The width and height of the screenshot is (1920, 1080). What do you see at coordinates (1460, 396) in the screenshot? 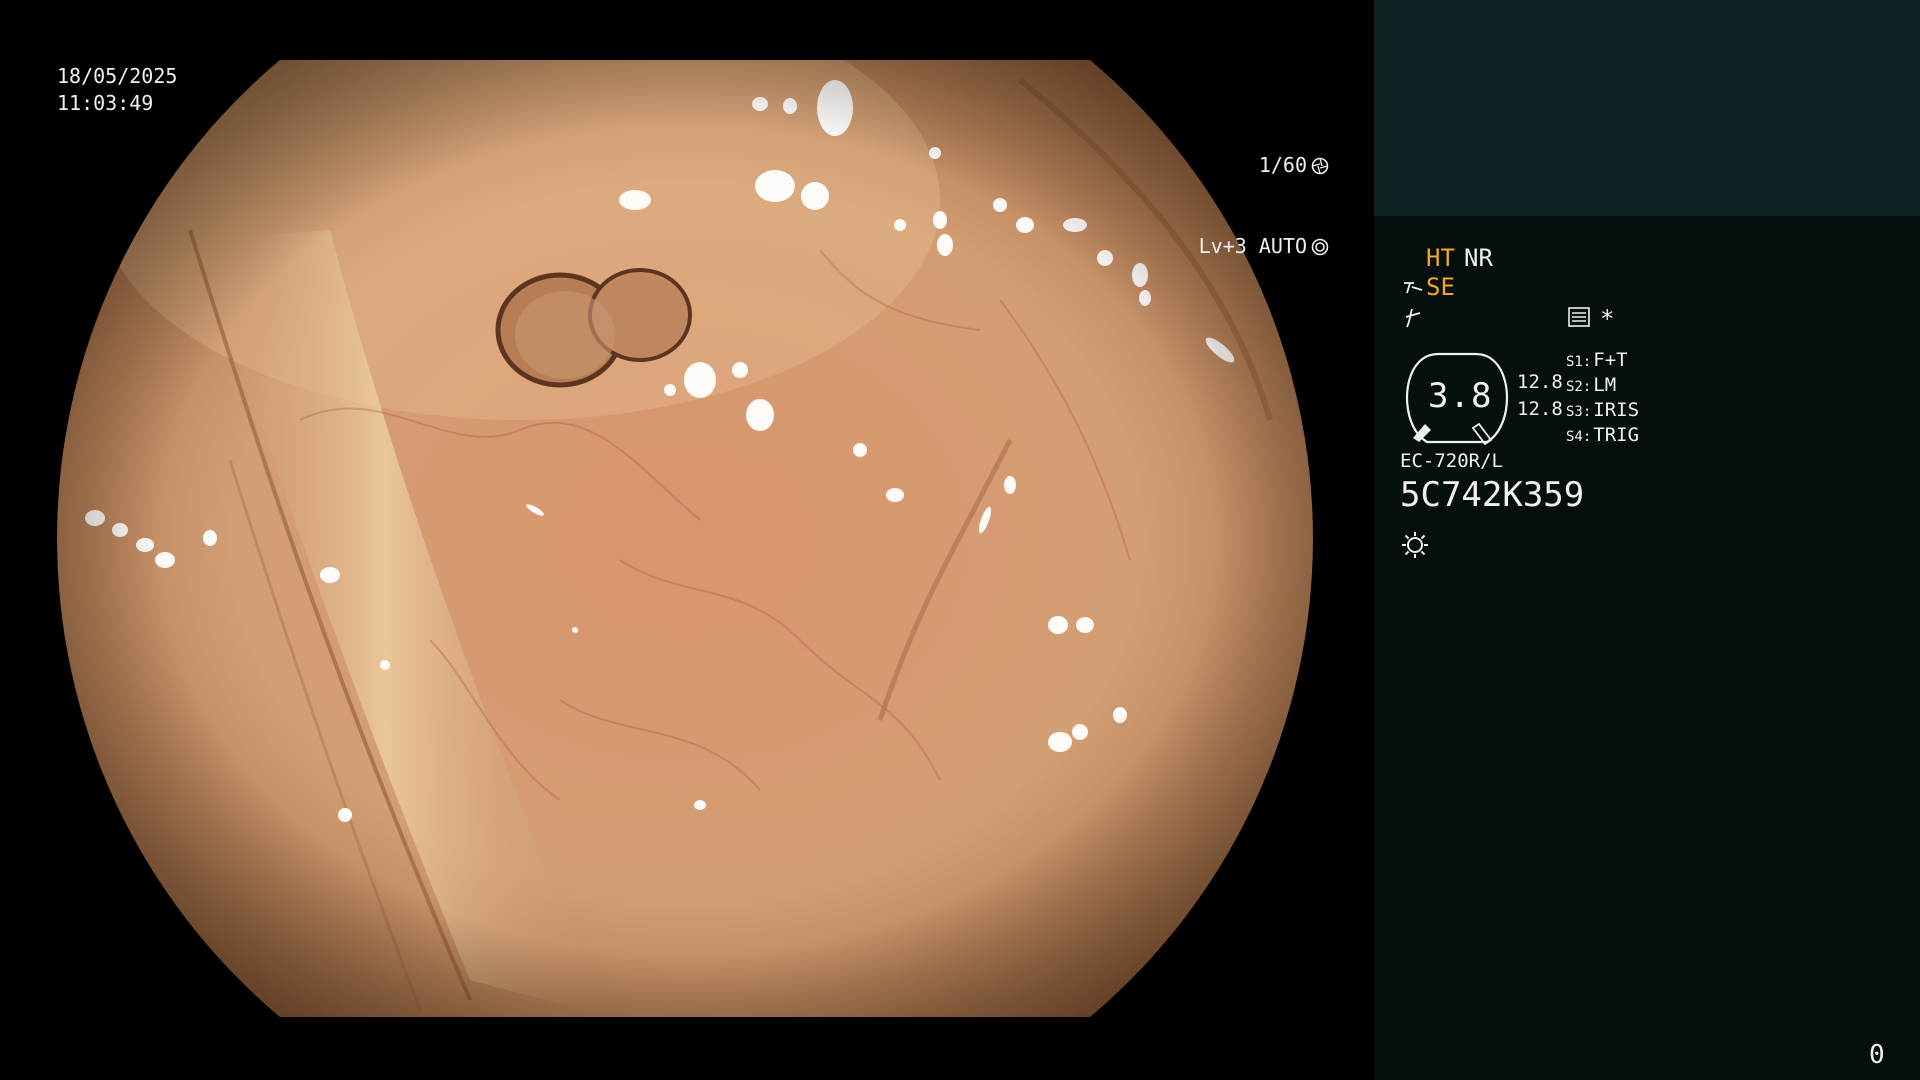
I see `zoom-value: 3.8` at bounding box center [1460, 396].